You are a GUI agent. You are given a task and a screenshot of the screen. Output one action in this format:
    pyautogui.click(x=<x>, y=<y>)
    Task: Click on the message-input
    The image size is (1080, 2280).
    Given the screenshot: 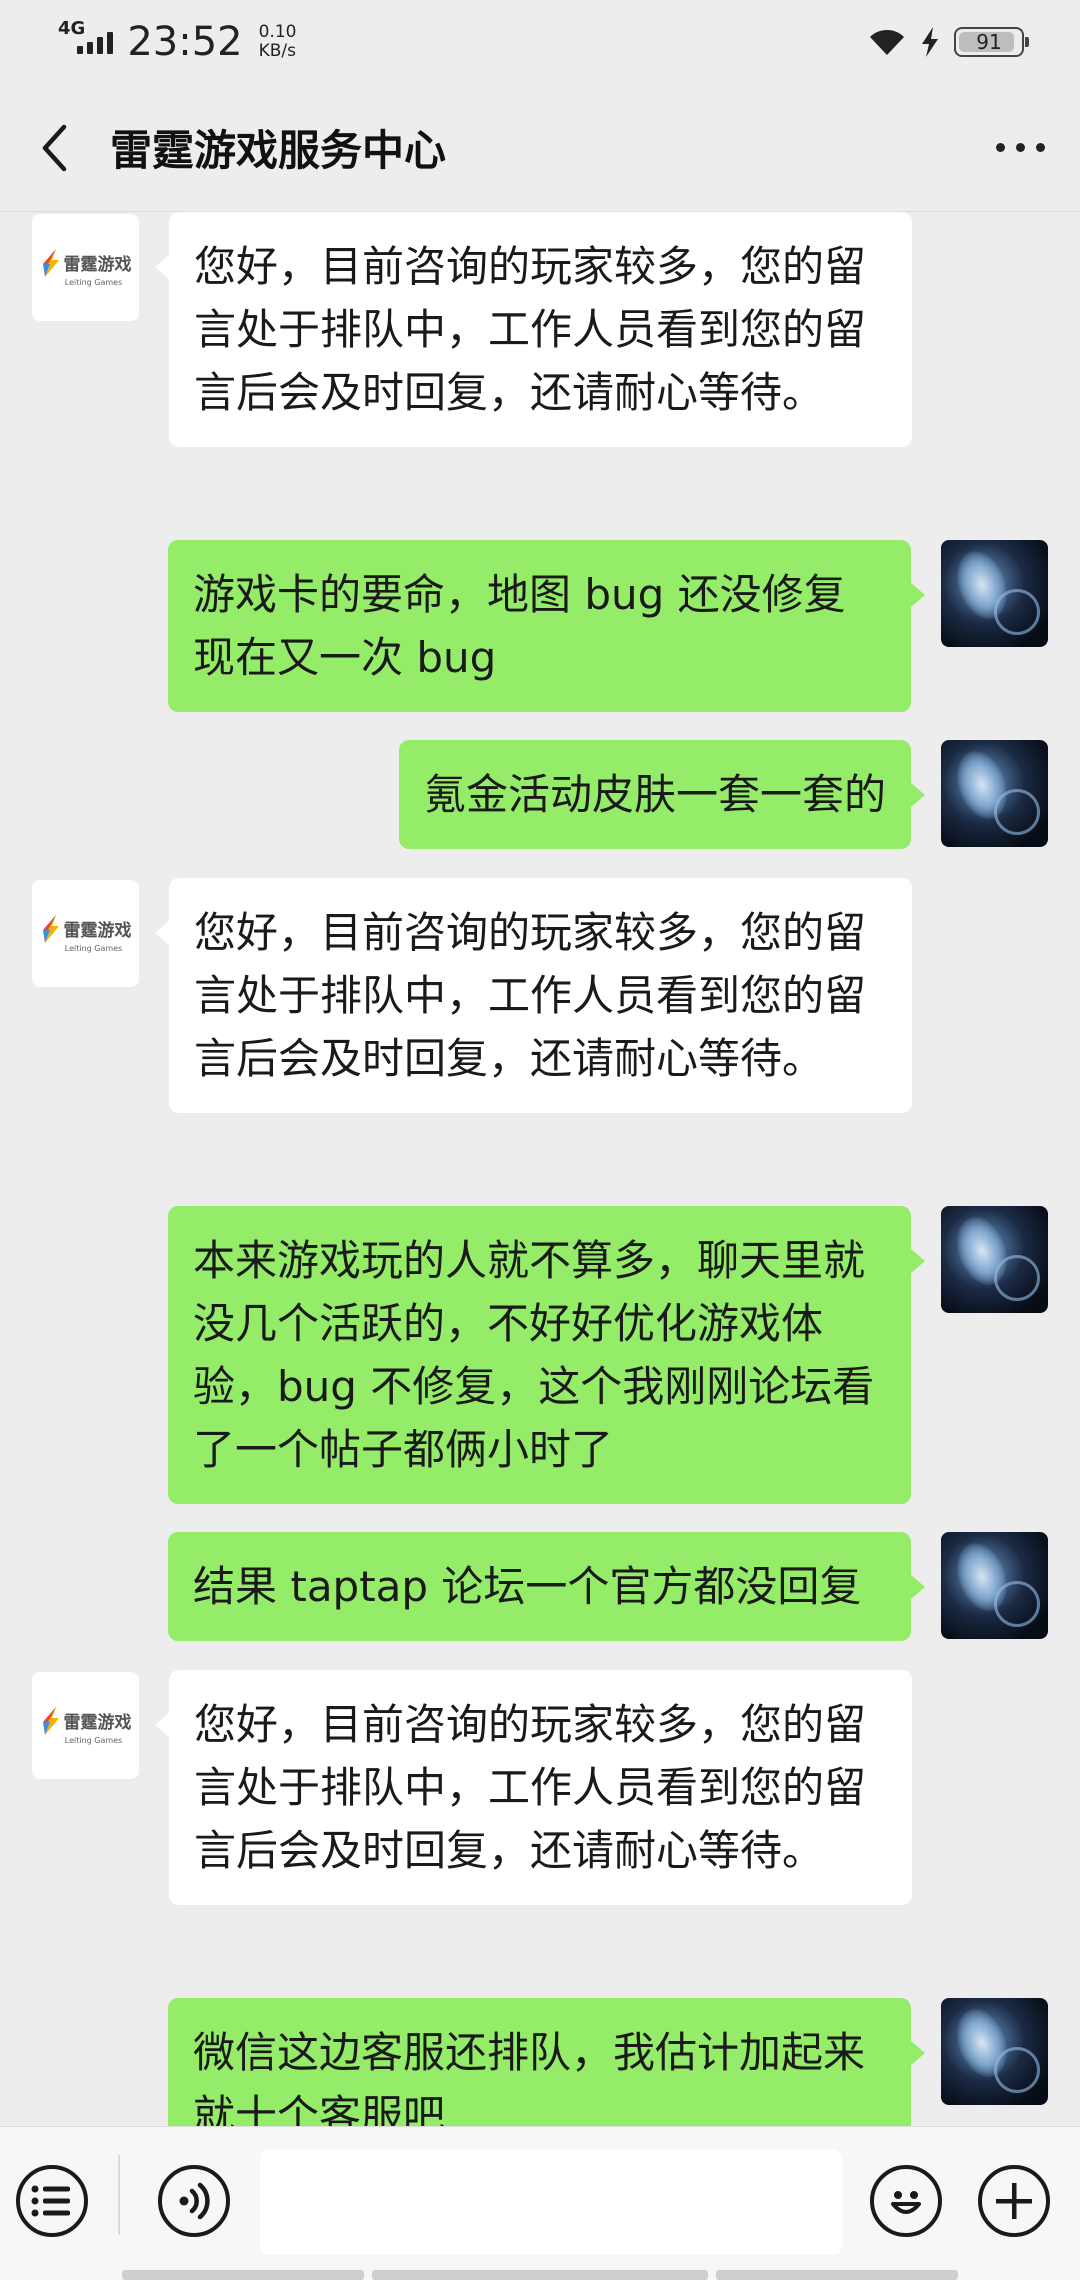 What is the action you would take?
    pyautogui.click(x=551, y=2202)
    